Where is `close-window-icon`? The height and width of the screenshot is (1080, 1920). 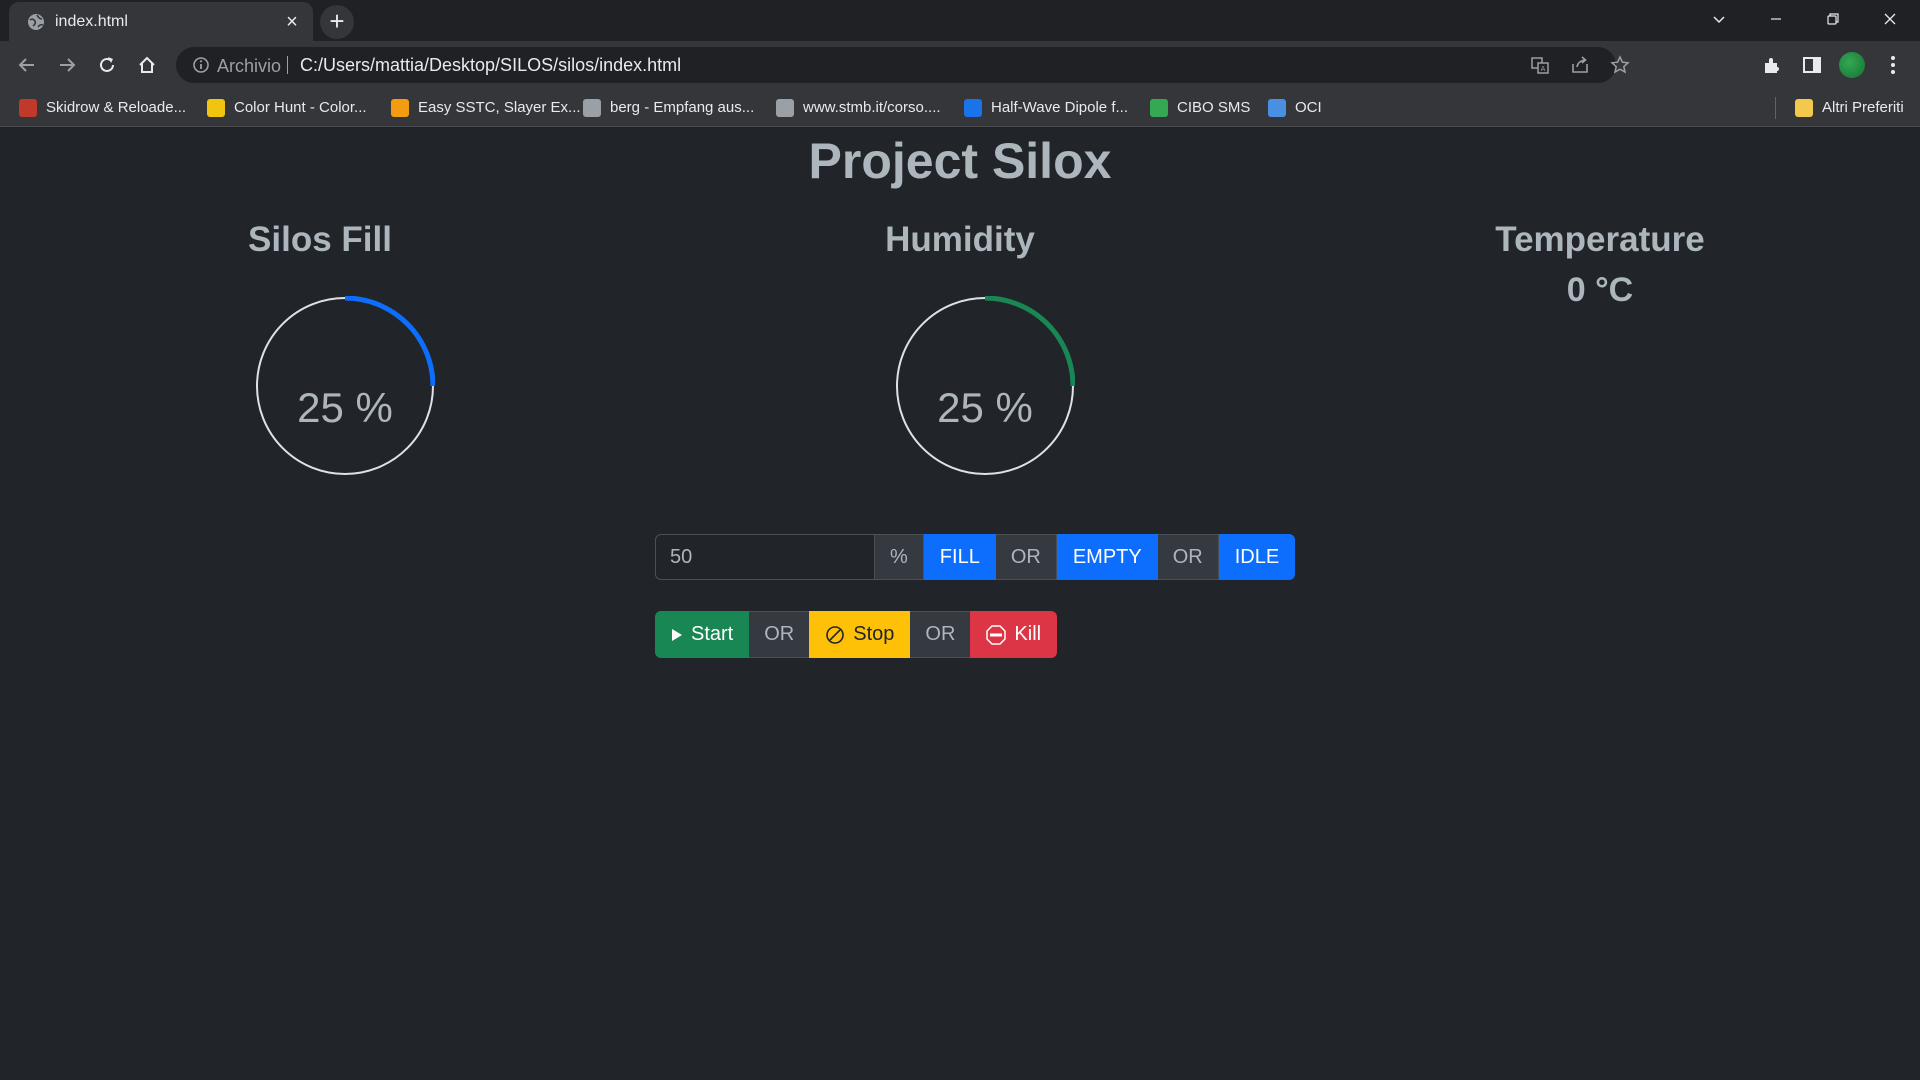 close-window-icon is located at coordinates (1890, 19).